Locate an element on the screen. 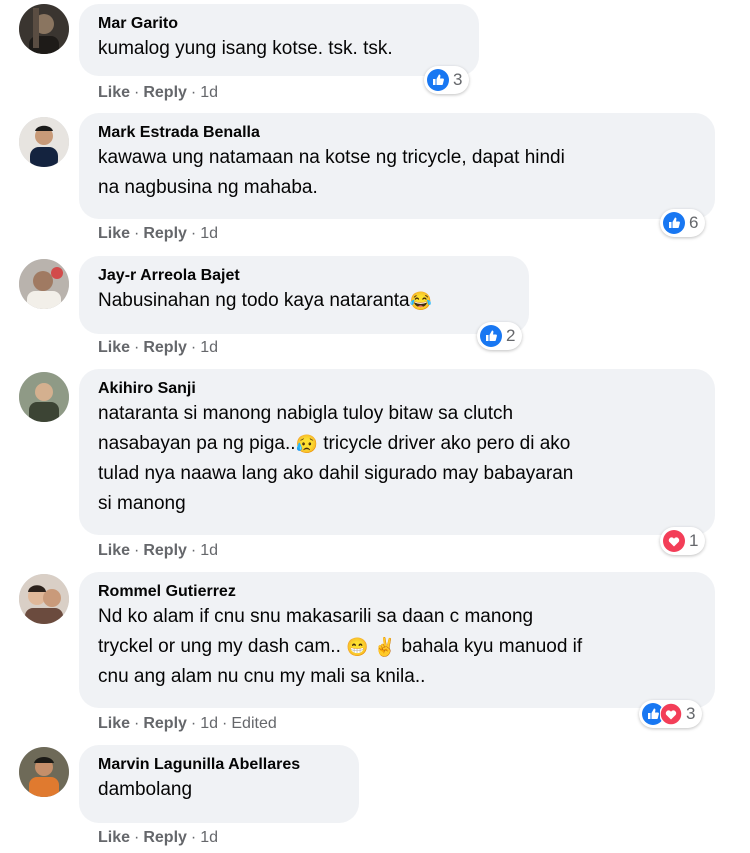 This screenshot has width=750, height=853. comment-author: Mar Garito is located at coordinates (279, 24).